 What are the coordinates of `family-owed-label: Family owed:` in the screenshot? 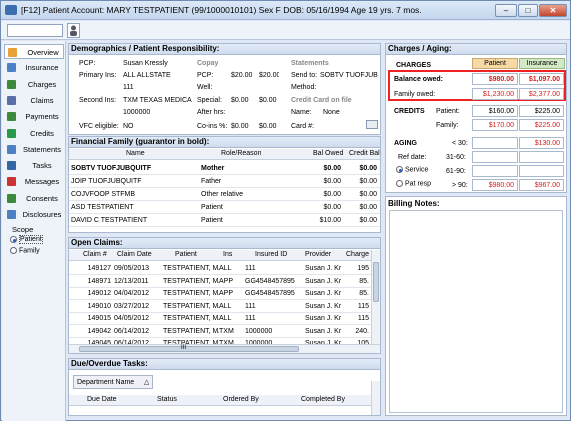 It's located at (415, 94).